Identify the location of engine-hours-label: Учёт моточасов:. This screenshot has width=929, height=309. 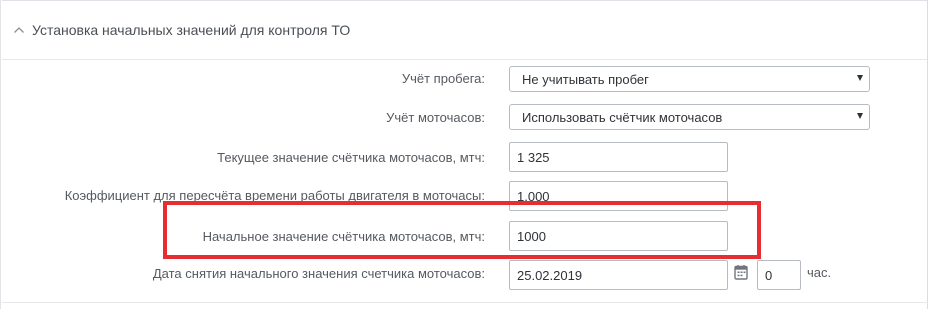
(435, 117).